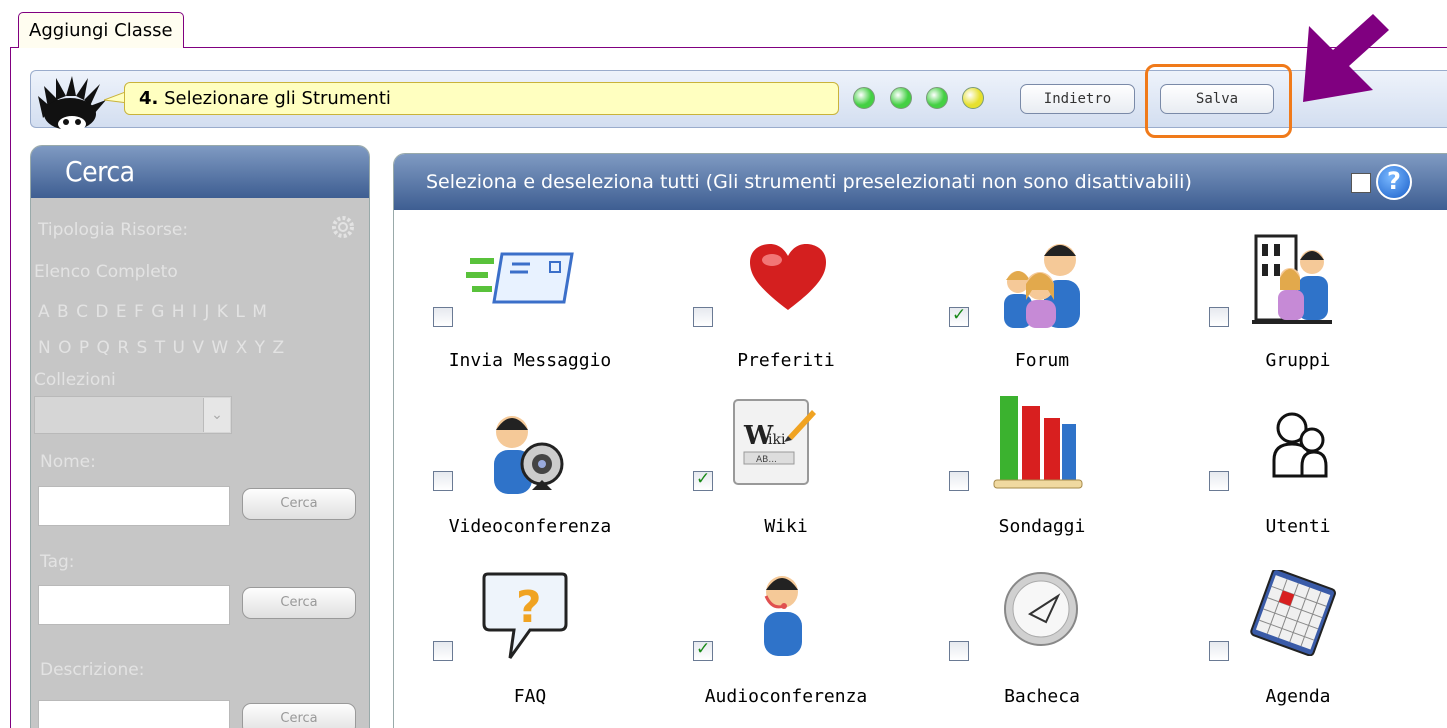 This screenshot has width=1447, height=728. What do you see at coordinates (786, 360) in the screenshot?
I see `tool-label-preferiti: Preferiti` at bounding box center [786, 360].